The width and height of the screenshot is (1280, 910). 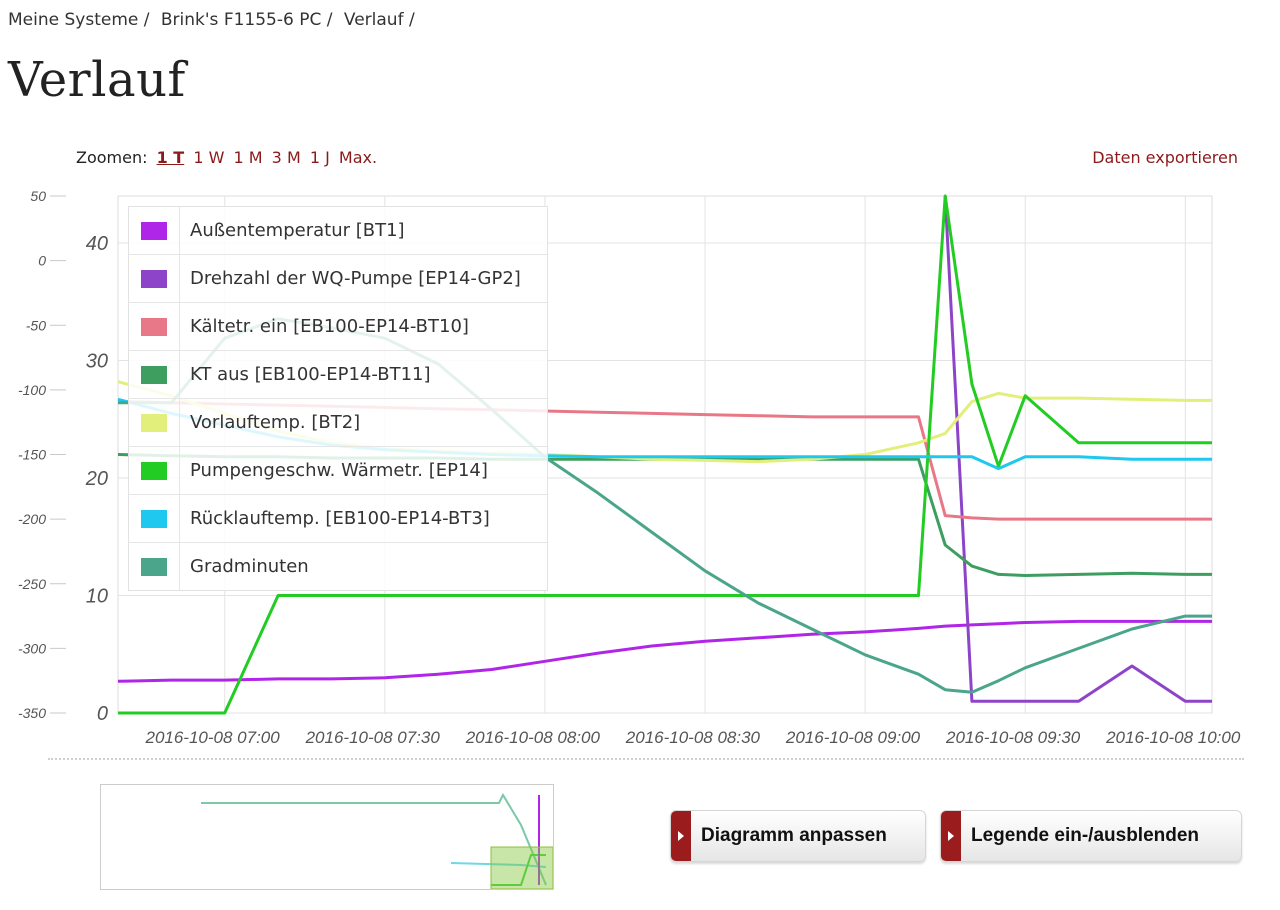 I want to click on y-left-tick-label: 50, so click(x=38, y=196).